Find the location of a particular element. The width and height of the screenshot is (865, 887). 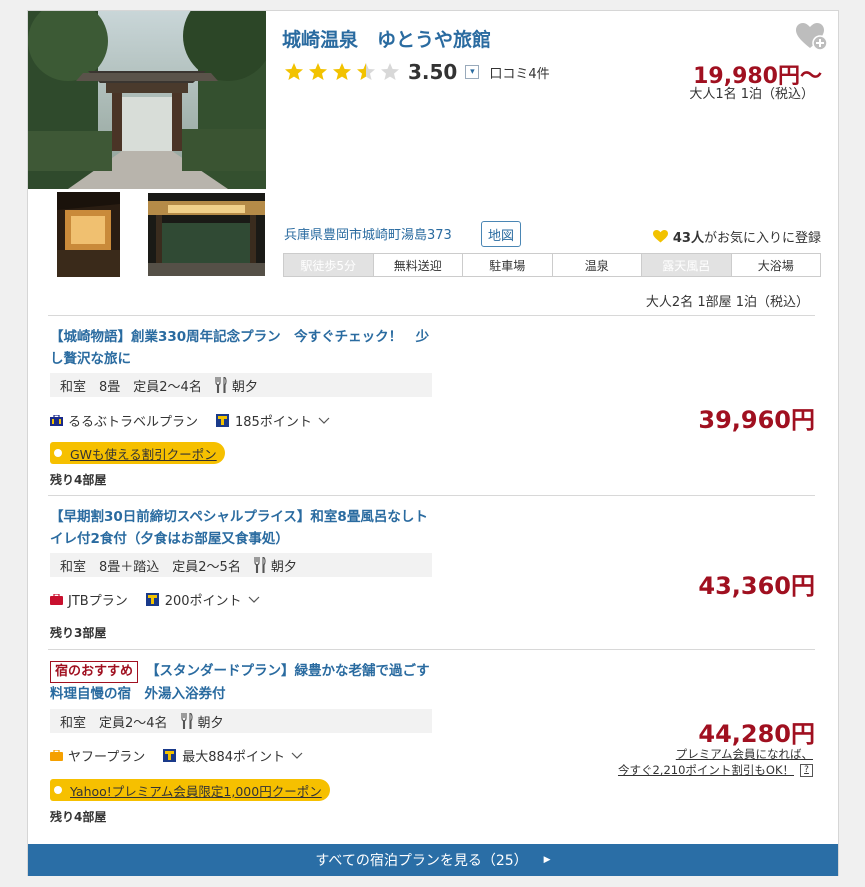

coupon-tag: GWも使える割引クーポン is located at coordinates (137, 453).